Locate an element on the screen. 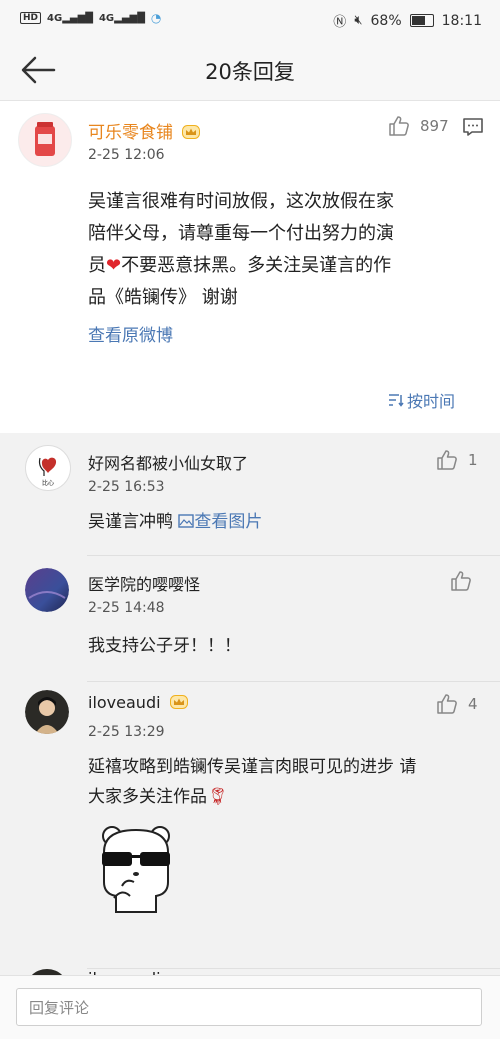 This screenshot has height=1039, width=500. view-image-link: 查看图片 is located at coordinates (220, 522).